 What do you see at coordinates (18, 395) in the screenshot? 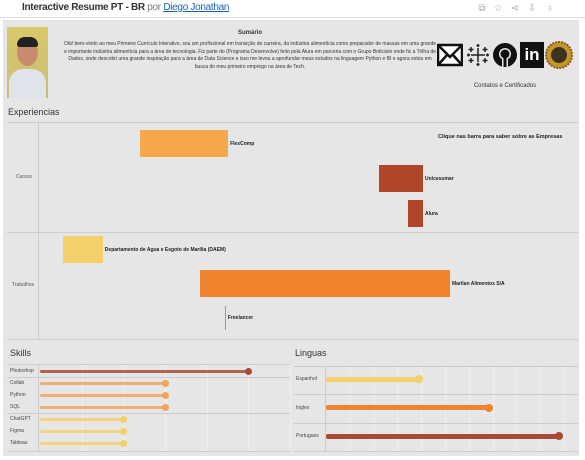
I see `skill-label: Python` at bounding box center [18, 395].